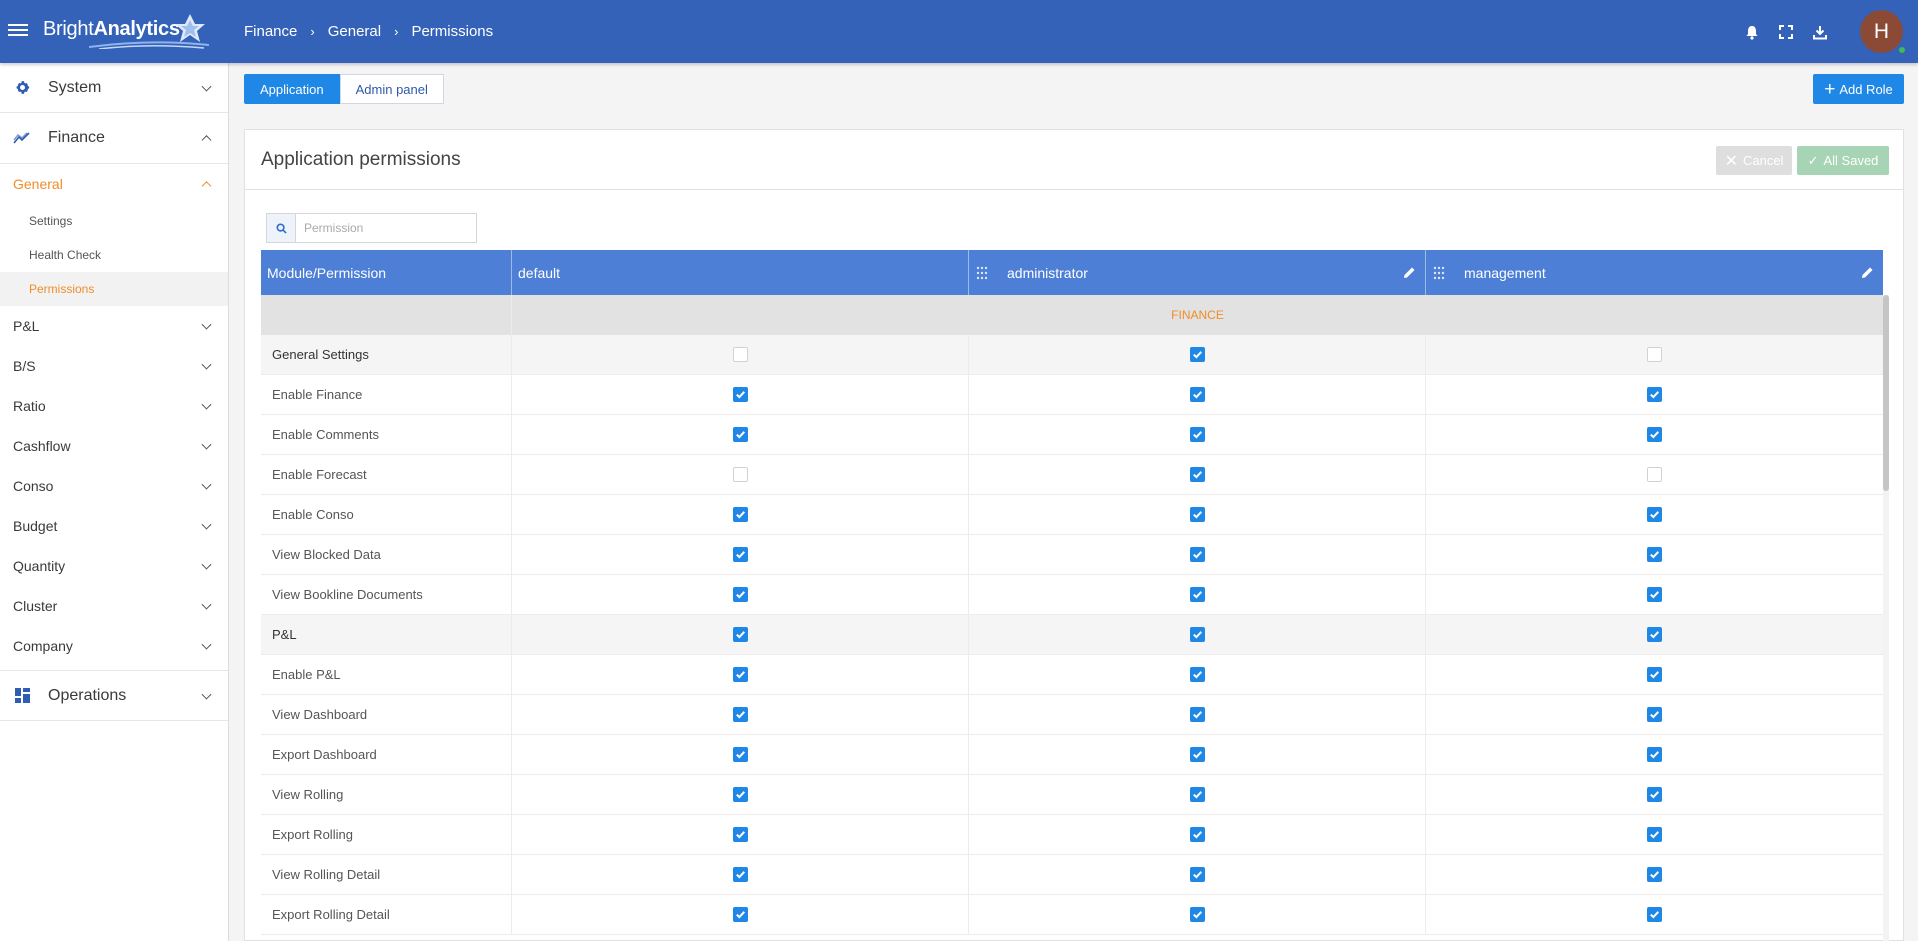 Image resolution: width=1918 pixels, height=941 pixels. What do you see at coordinates (114, 486) in the screenshot?
I see `sidebar-item-conso: Conso` at bounding box center [114, 486].